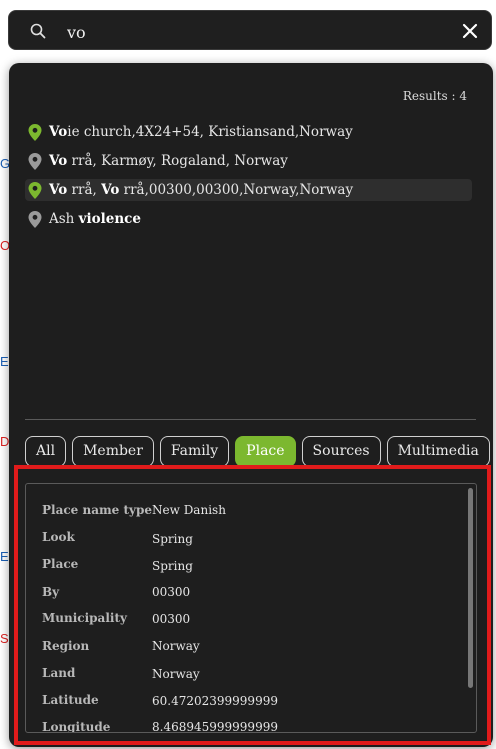 Image resolution: width=496 pixels, height=749 pixels. I want to click on tab-family: Family, so click(194, 451).